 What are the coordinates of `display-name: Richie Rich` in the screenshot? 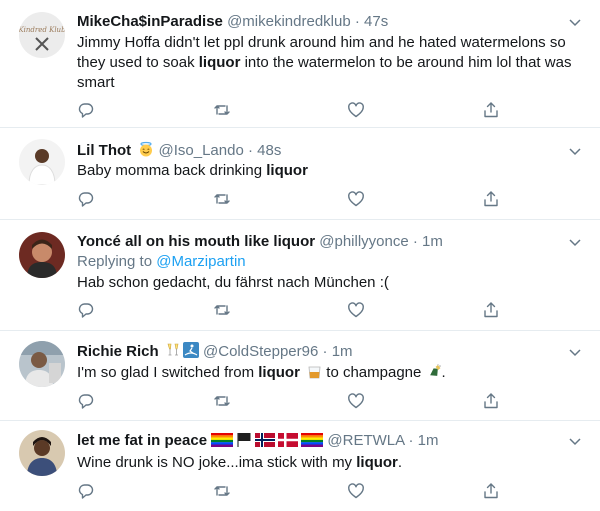 It's located at (118, 351).